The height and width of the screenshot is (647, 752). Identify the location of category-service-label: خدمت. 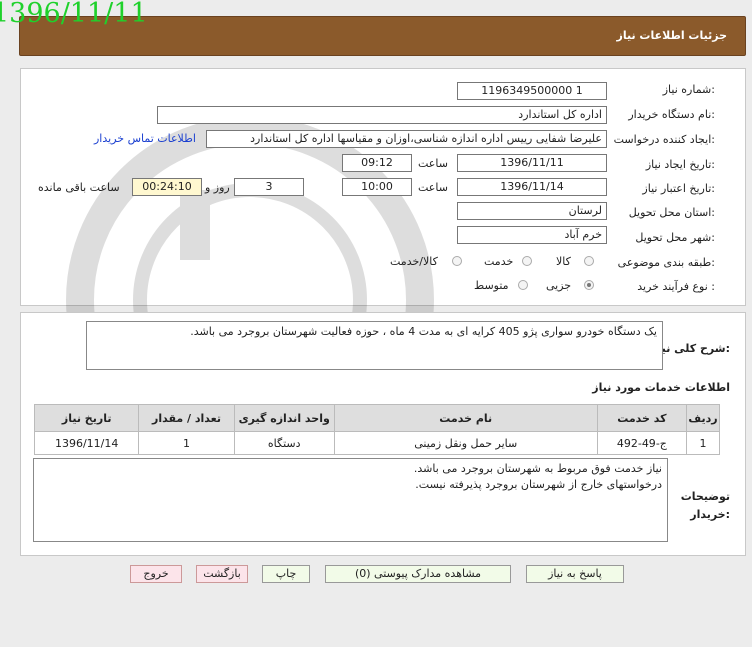
(499, 261).